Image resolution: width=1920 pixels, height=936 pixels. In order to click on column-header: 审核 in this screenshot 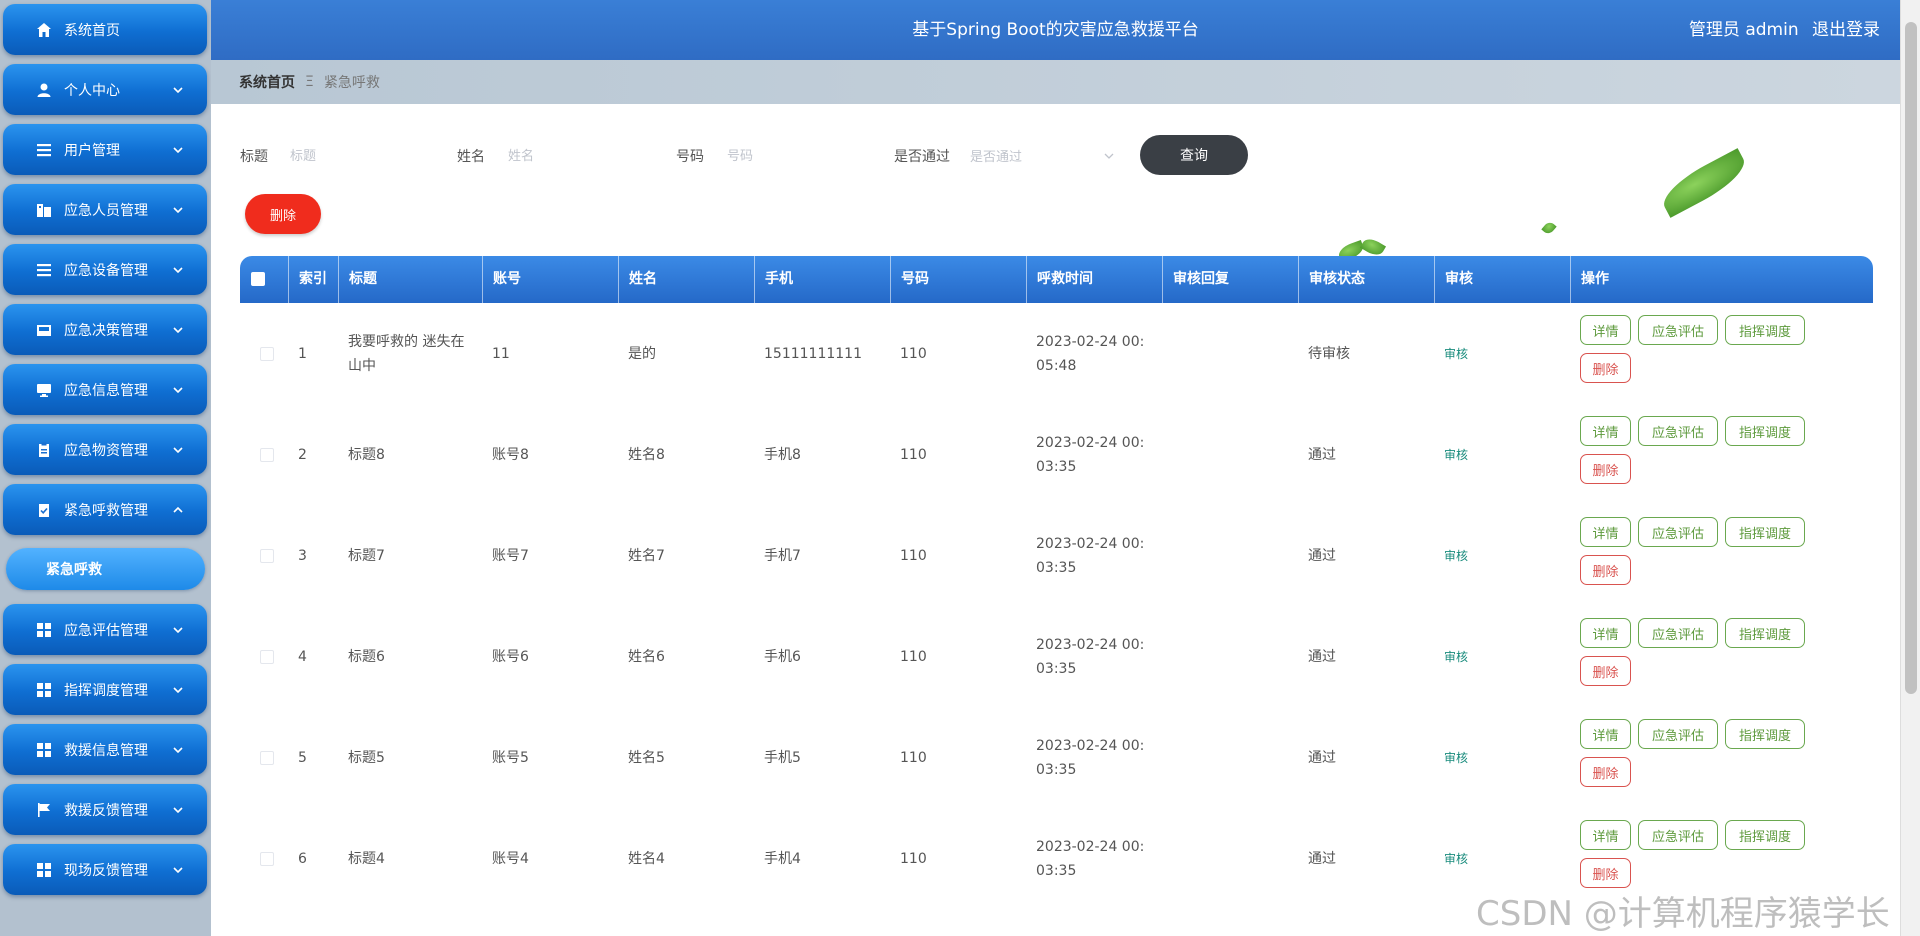, I will do `click(1502, 279)`.